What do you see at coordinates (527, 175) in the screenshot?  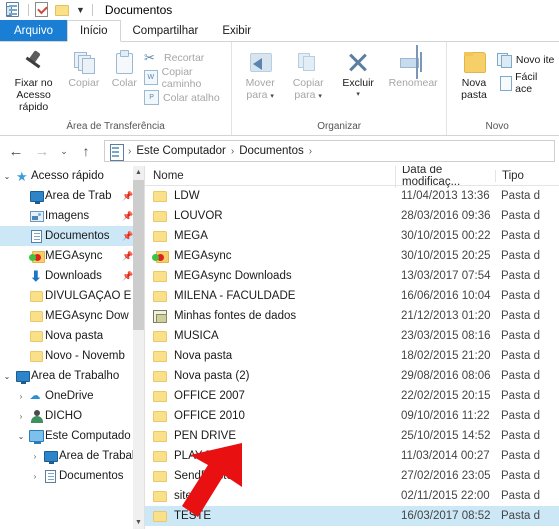 I see `column-header-type: Tipo` at bounding box center [527, 175].